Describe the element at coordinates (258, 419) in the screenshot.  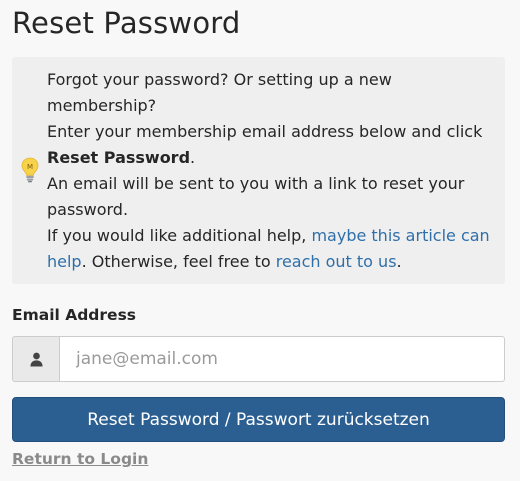
I see `reset-password-button: Reset Password / Passwort zurücksetzen` at that location.